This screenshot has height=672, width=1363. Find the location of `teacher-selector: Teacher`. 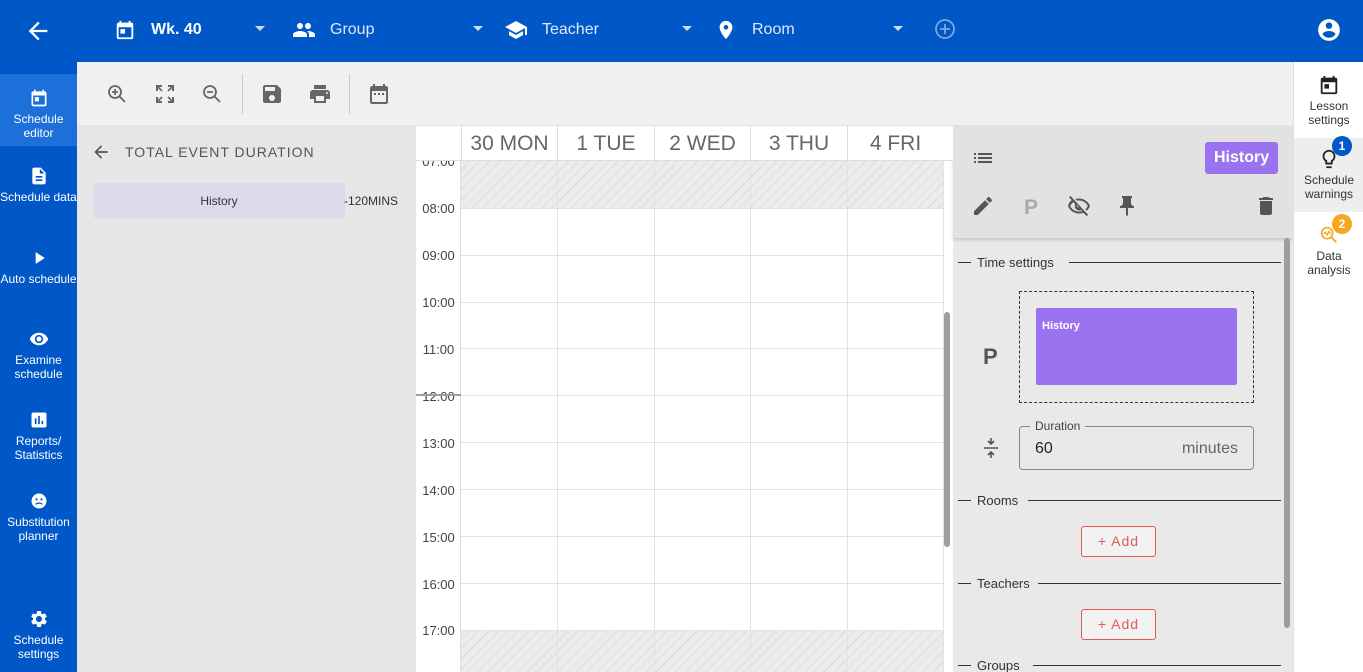

teacher-selector: Teacher is located at coordinates (602, 30).